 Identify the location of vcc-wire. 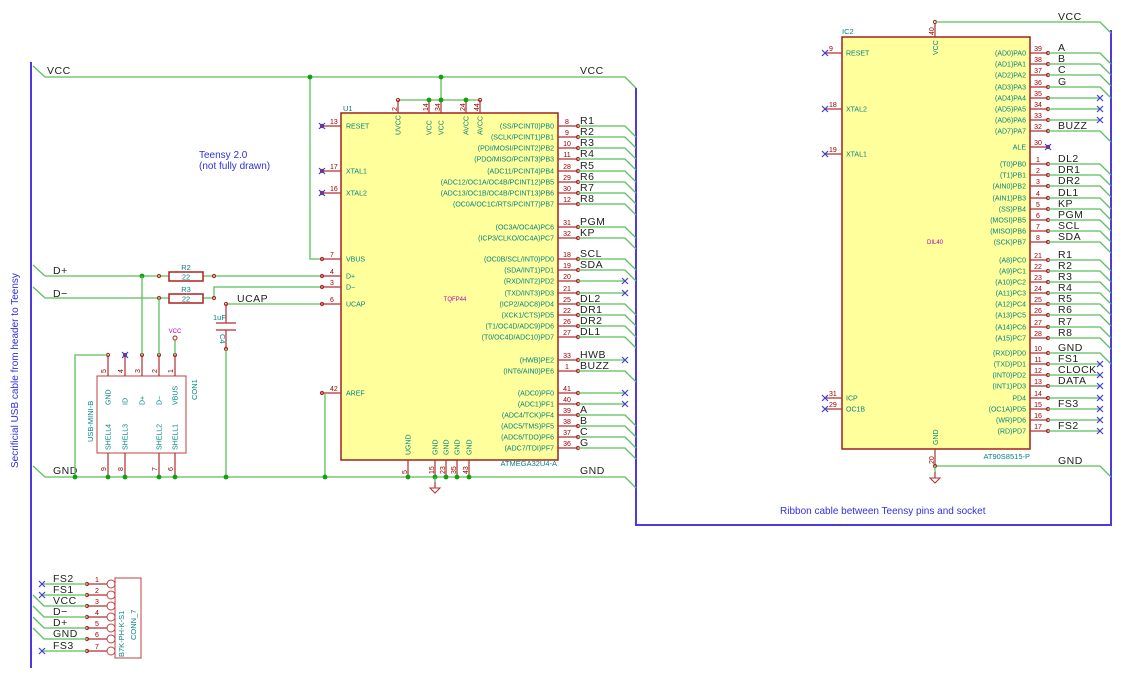
(334, 77).